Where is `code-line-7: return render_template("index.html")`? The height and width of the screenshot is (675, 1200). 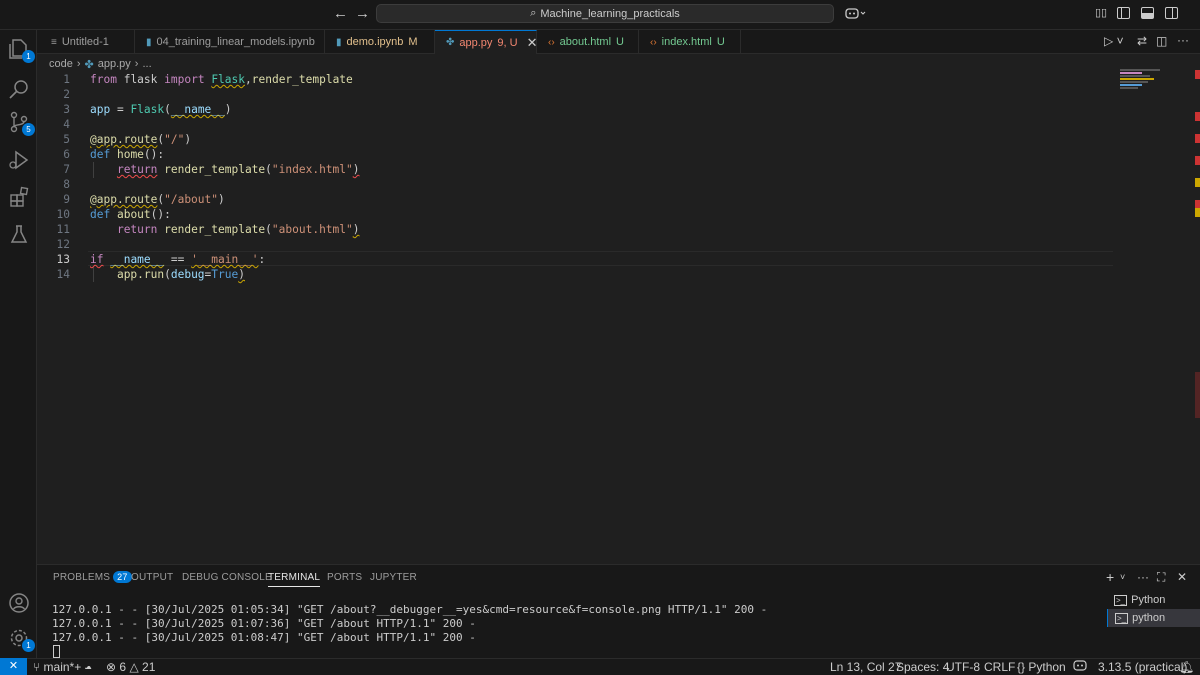 code-line-7: return render_template("index.html") is located at coordinates (238, 169).